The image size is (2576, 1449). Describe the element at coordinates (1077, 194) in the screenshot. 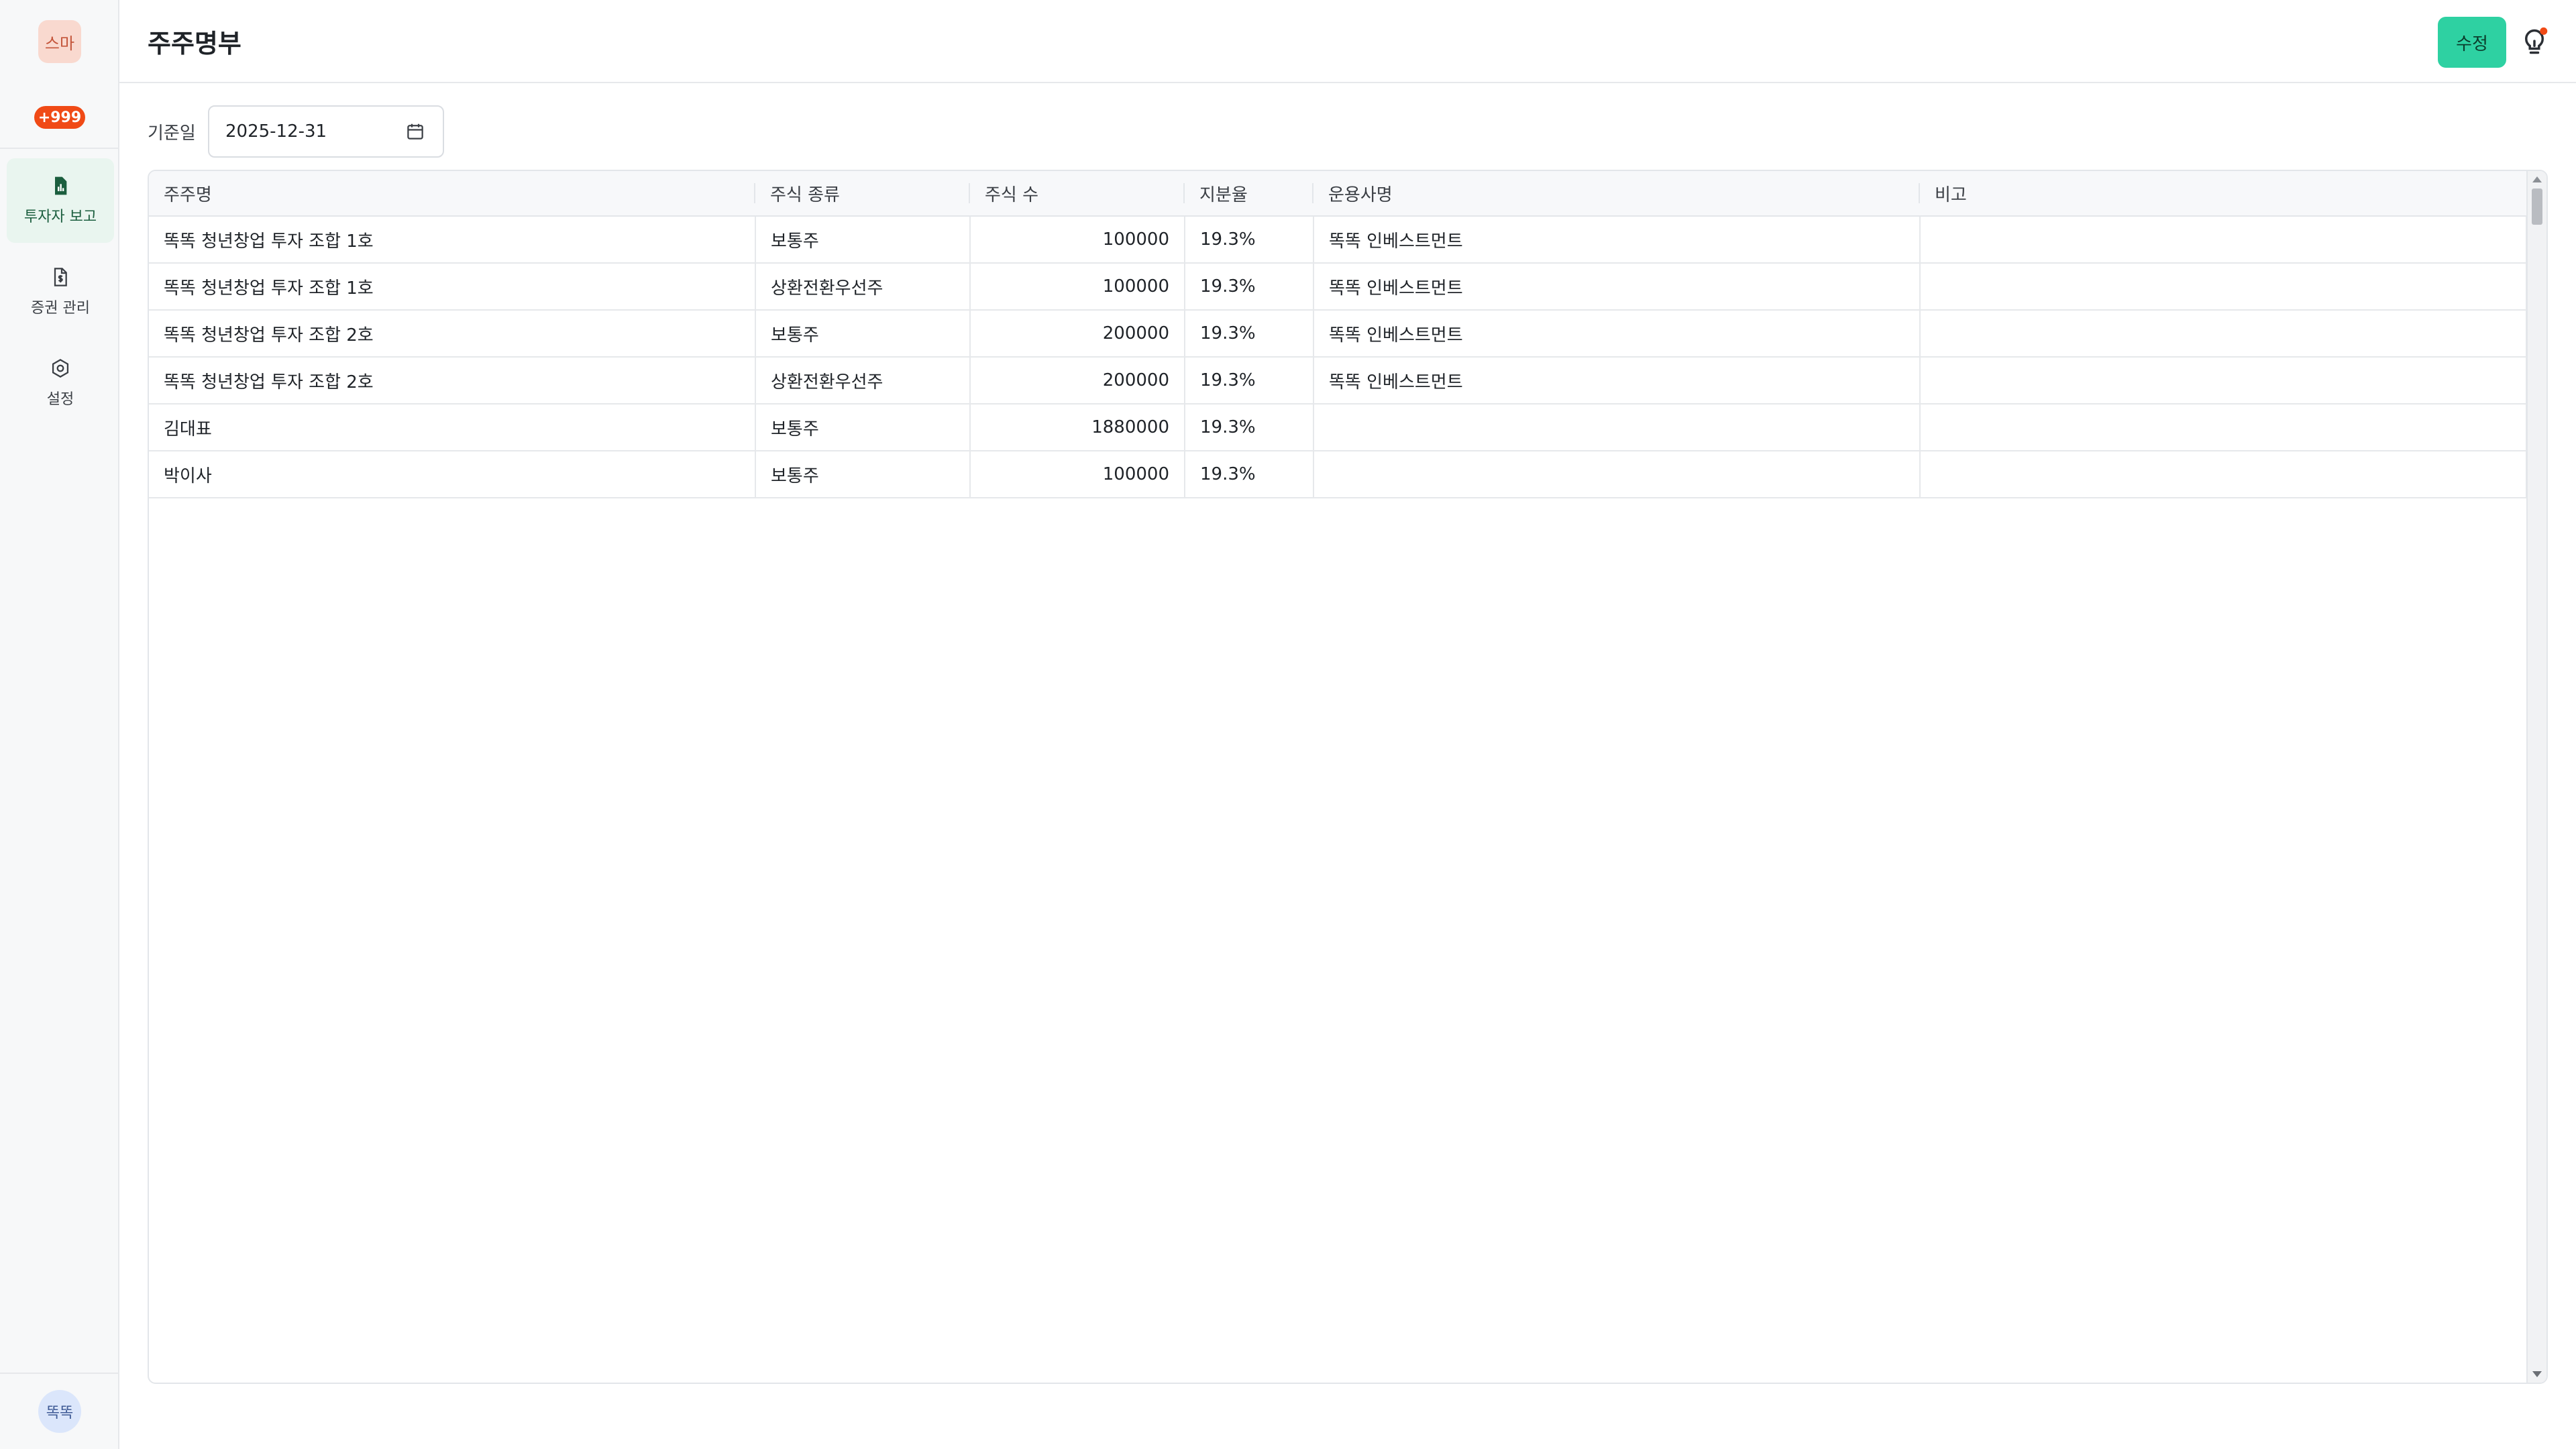

I see `column-header: 주식 수` at that location.